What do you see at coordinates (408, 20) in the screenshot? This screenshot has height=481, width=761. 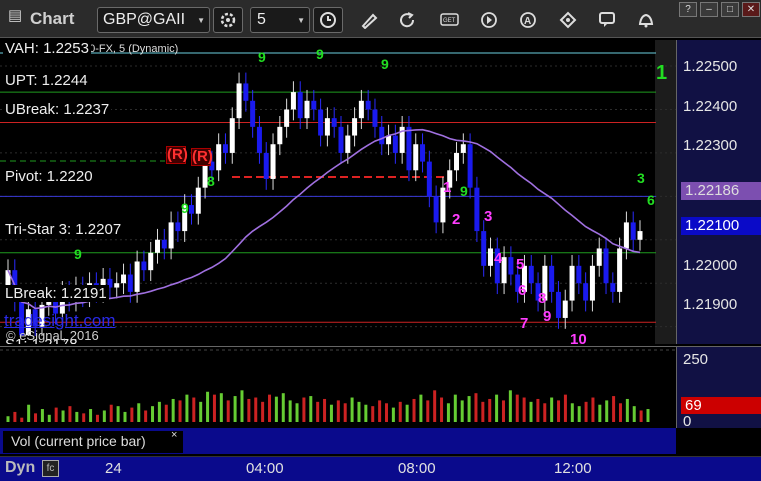 I see `refresh-icon` at bounding box center [408, 20].